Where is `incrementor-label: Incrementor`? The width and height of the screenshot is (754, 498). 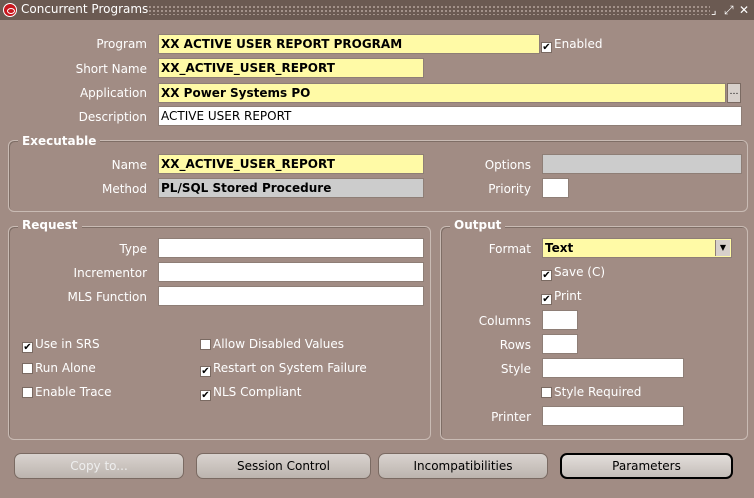
incrementor-label: Incrementor is located at coordinates (110, 273).